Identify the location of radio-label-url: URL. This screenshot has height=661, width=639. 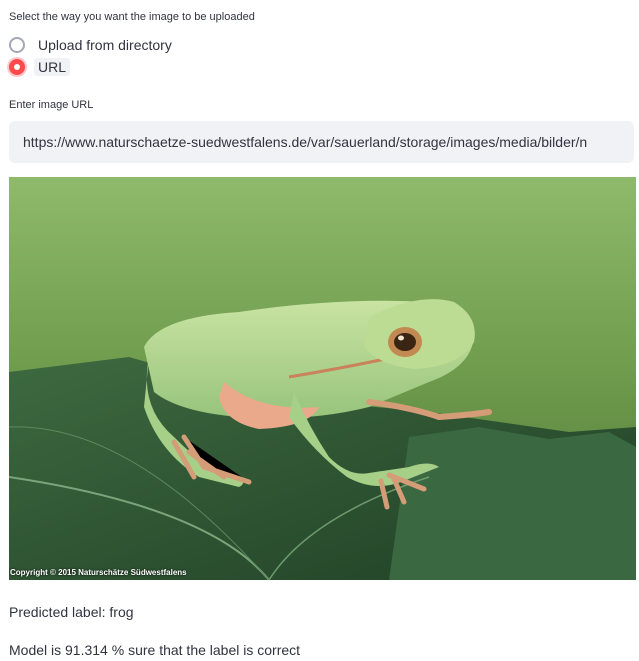
(52, 67).